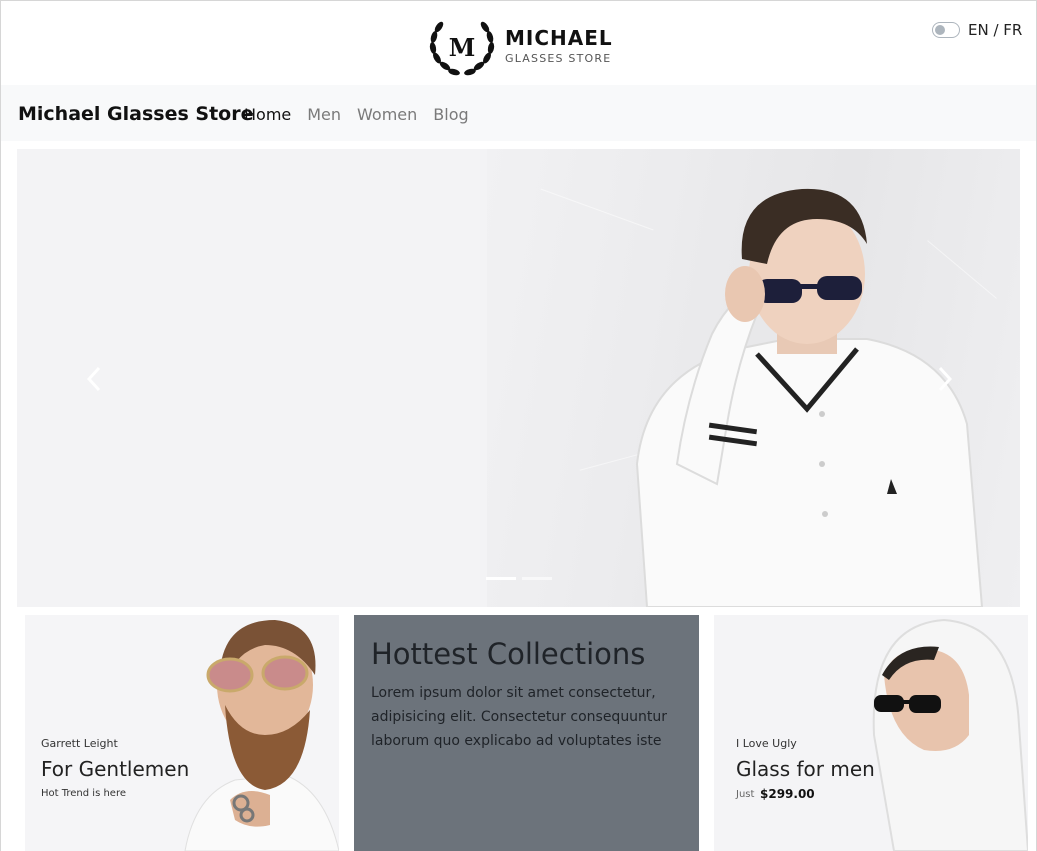  What do you see at coordinates (945, 379) in the screenshot?
I see `chevron-right-icon` at bounding box center [945, 379].